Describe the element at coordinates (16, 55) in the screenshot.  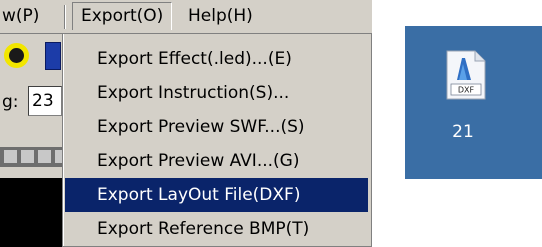
I see `circle-tool-icon` at that location.